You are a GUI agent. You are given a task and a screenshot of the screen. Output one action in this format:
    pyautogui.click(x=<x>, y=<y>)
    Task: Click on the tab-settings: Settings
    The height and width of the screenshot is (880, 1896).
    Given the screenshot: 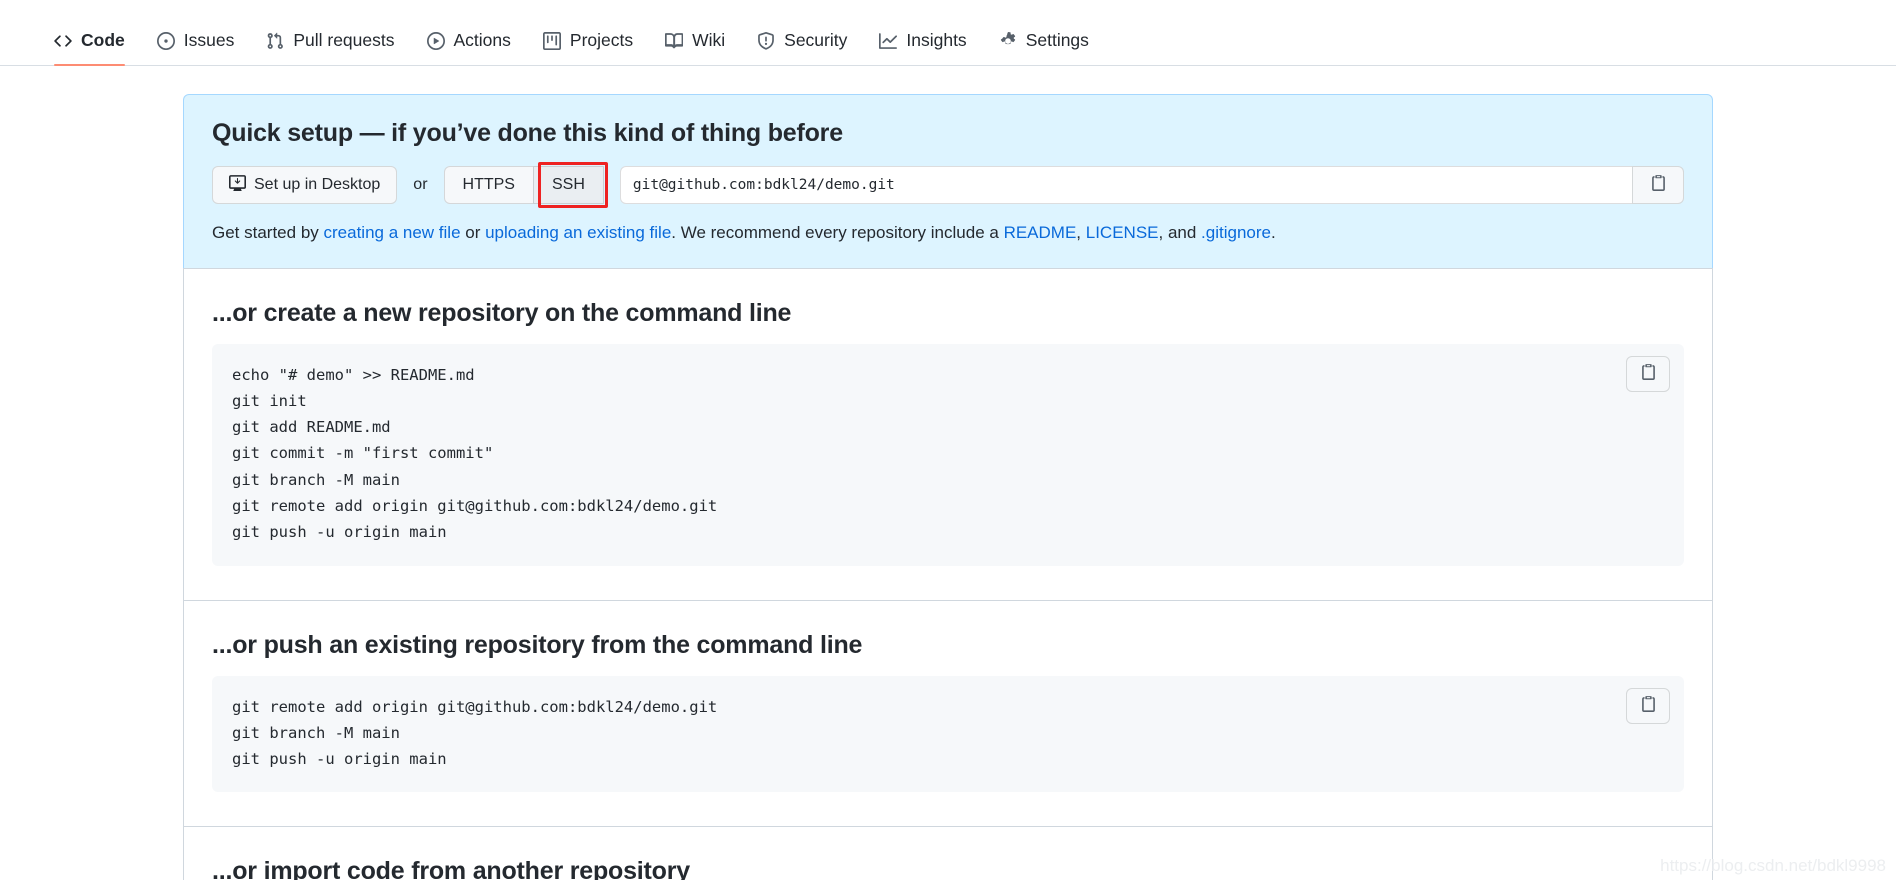 What is the action you would take?
    pyautogui.click(x=1044, y=47)
    